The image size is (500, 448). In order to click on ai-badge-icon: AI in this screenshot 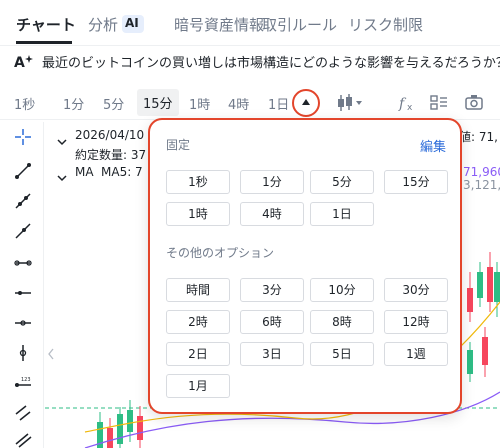, I will do `click(133, 24)`.